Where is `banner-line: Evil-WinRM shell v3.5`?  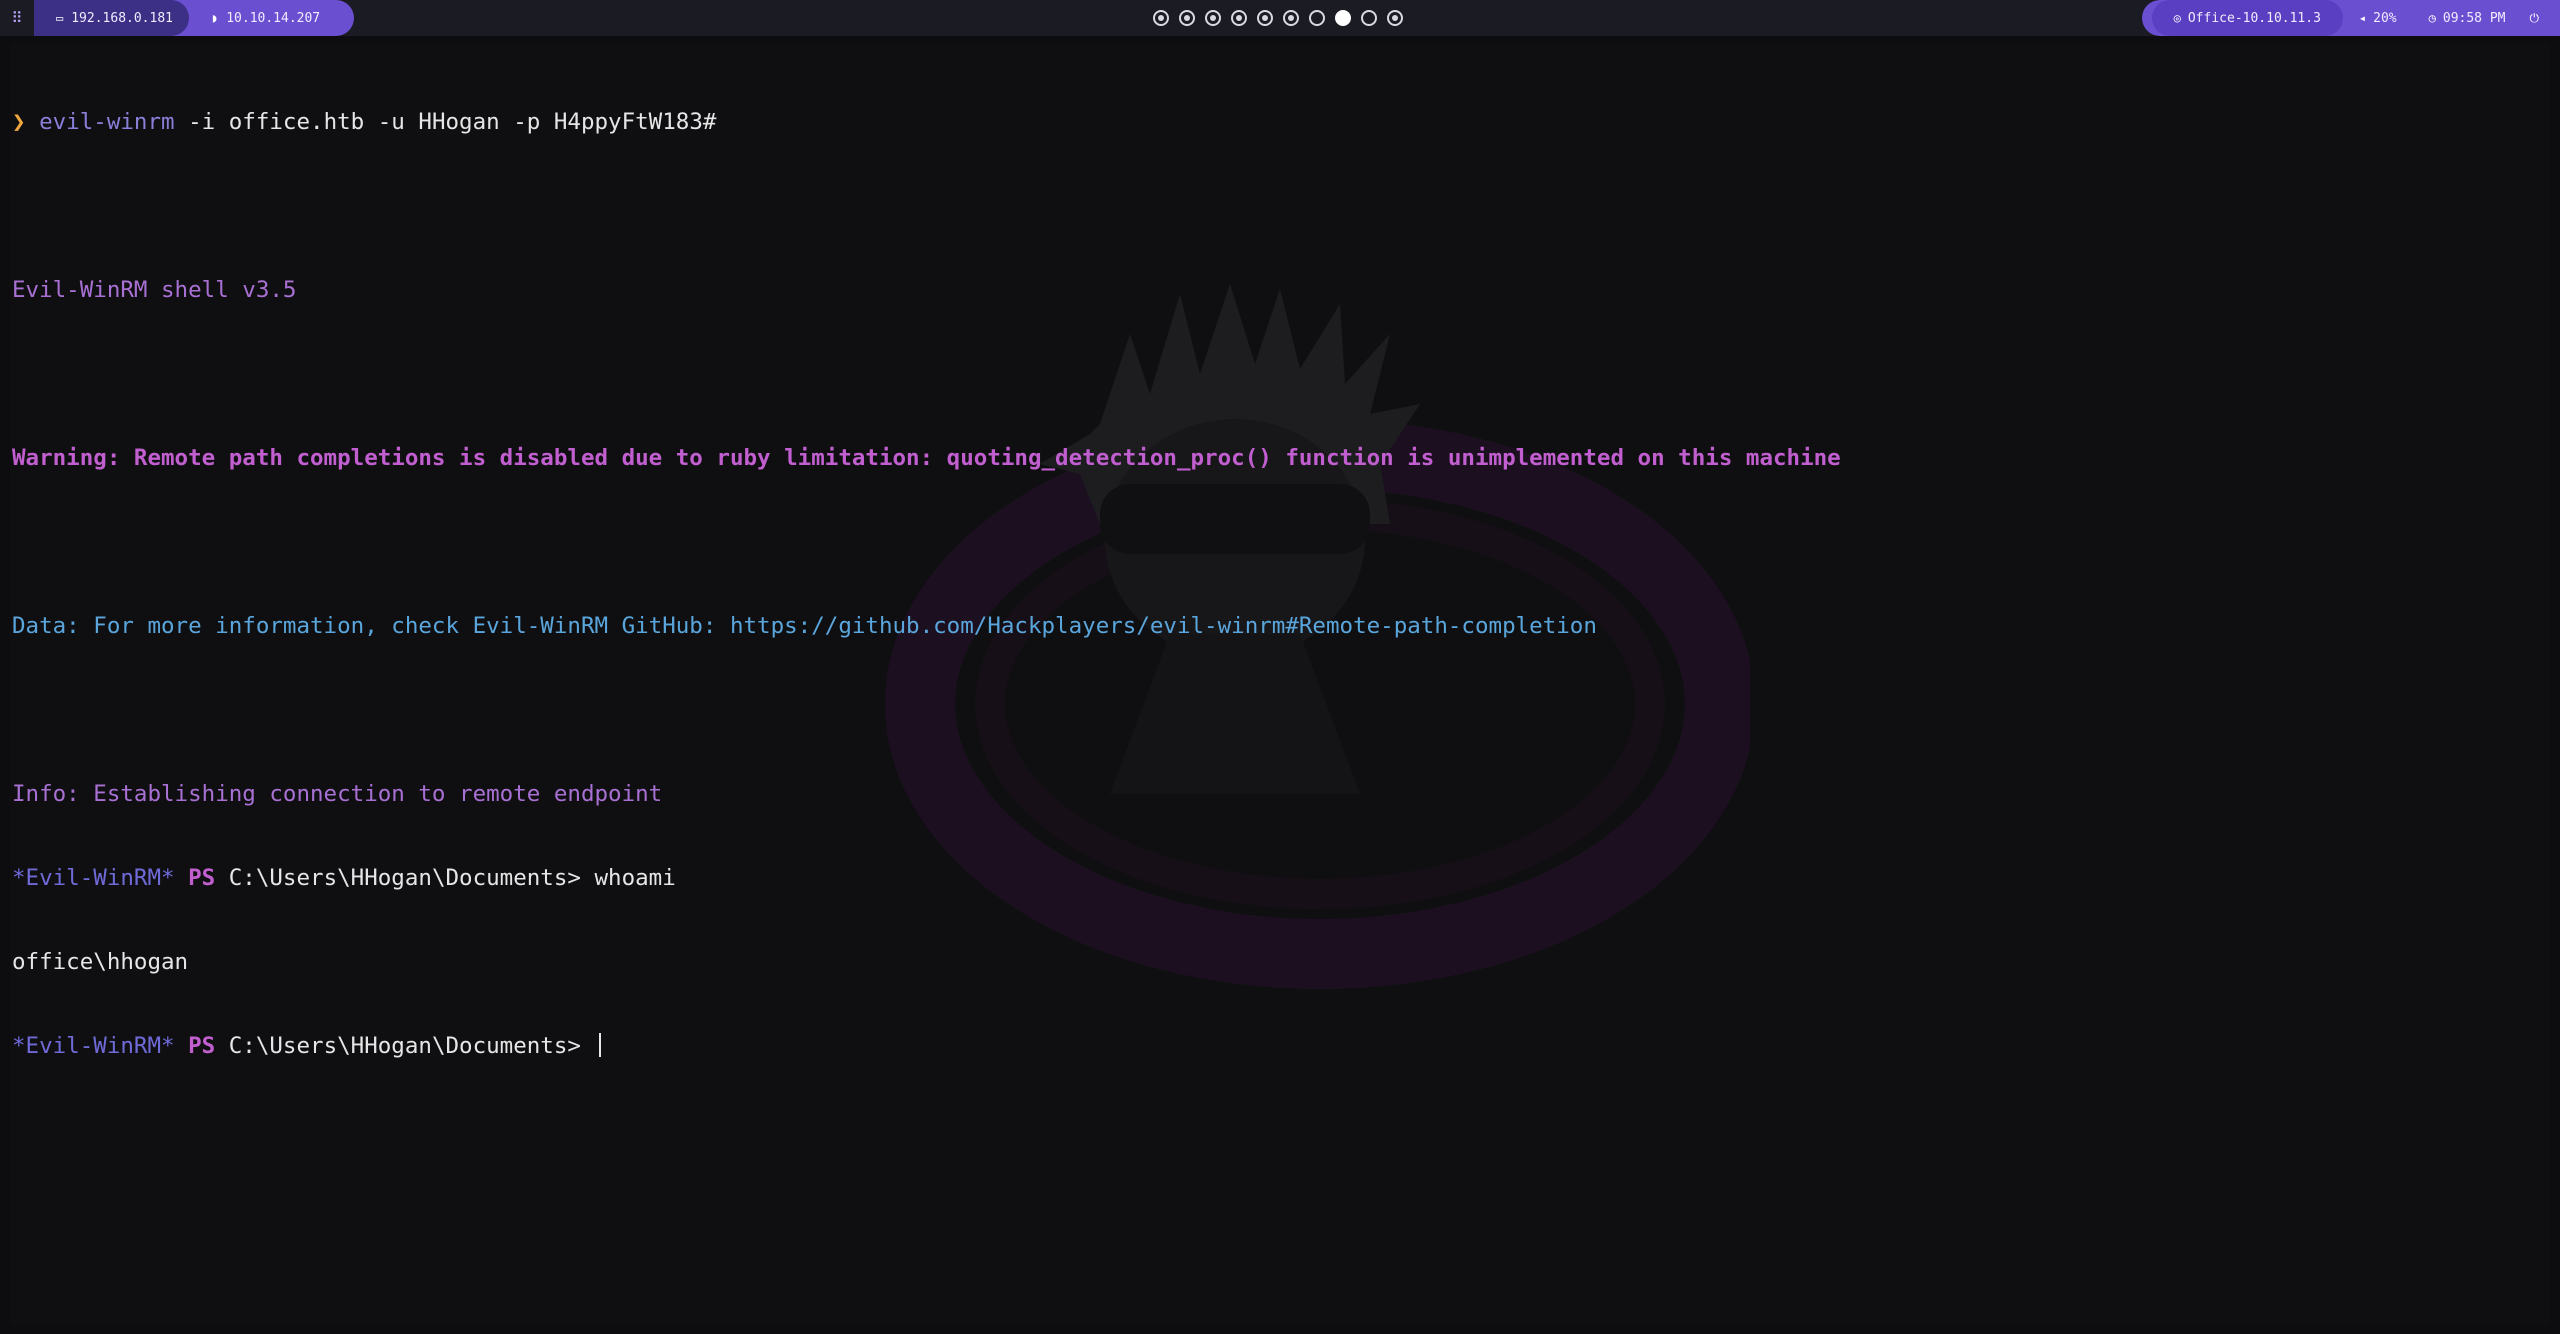 banner-line: Evil-WinRM shell v3.5 is located at coordinates (154, 290).